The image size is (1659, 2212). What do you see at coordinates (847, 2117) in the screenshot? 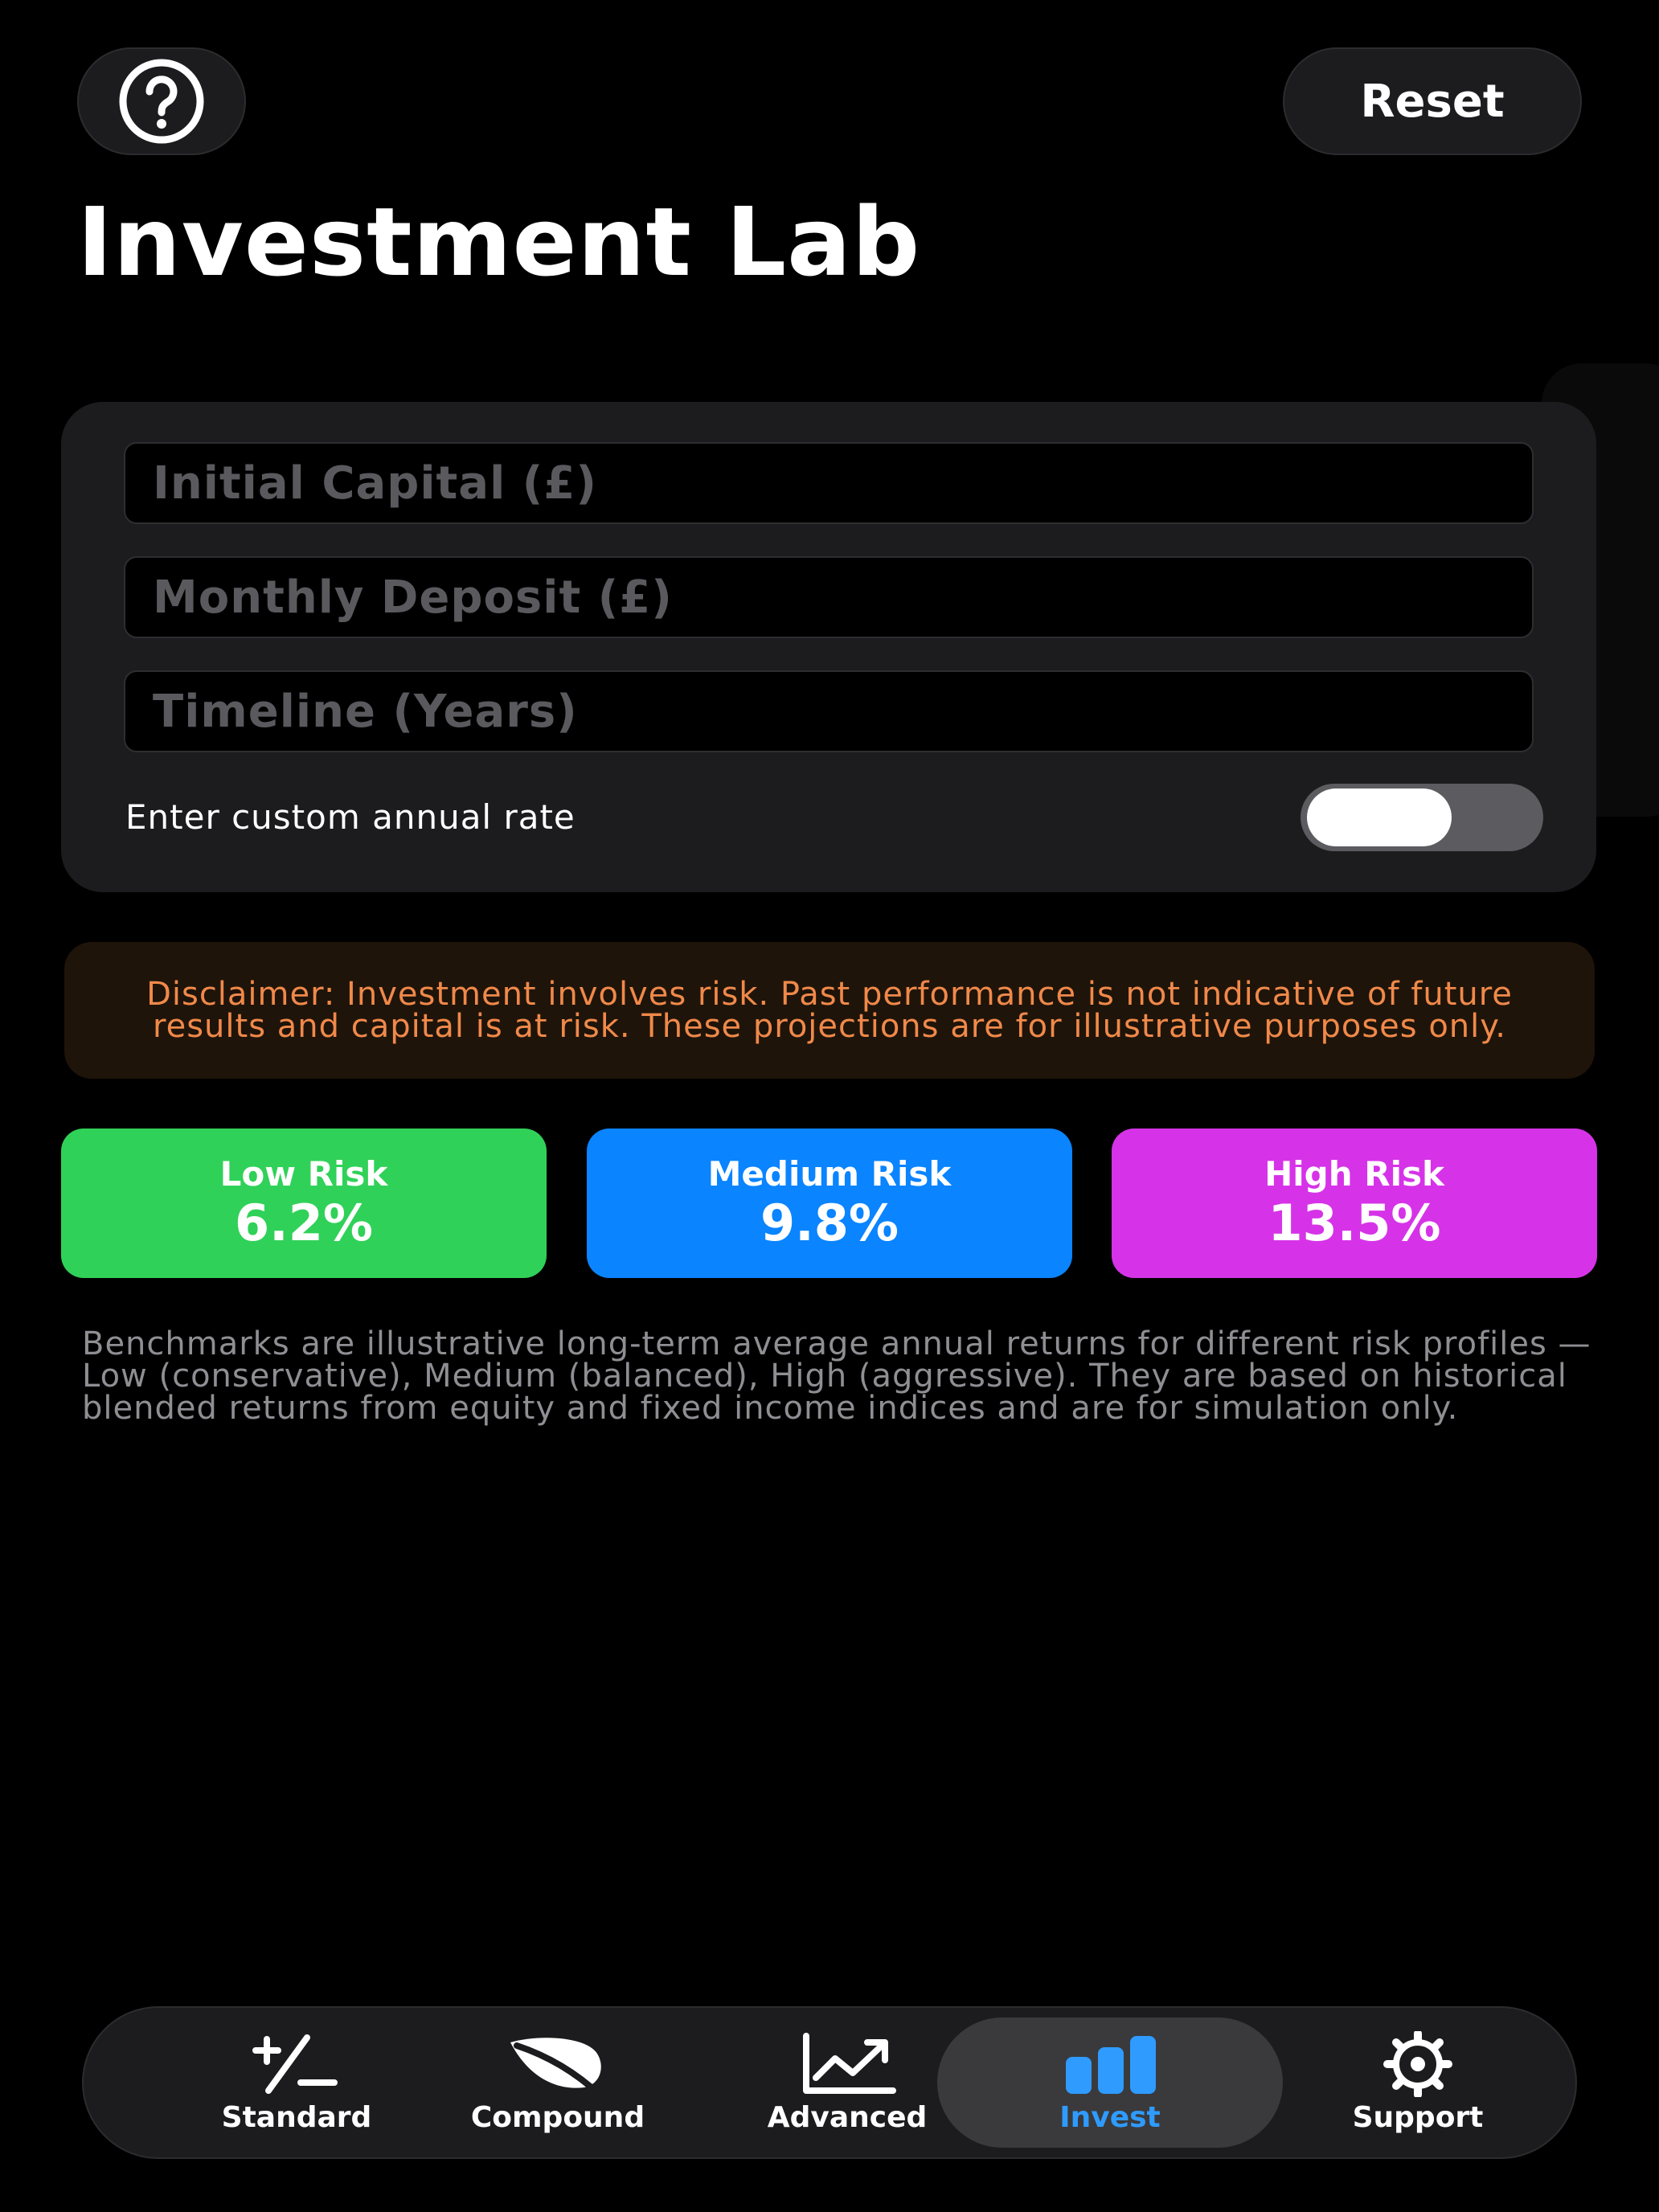
I see `tab-label: Advanced` at bounding box center [847, 2117].